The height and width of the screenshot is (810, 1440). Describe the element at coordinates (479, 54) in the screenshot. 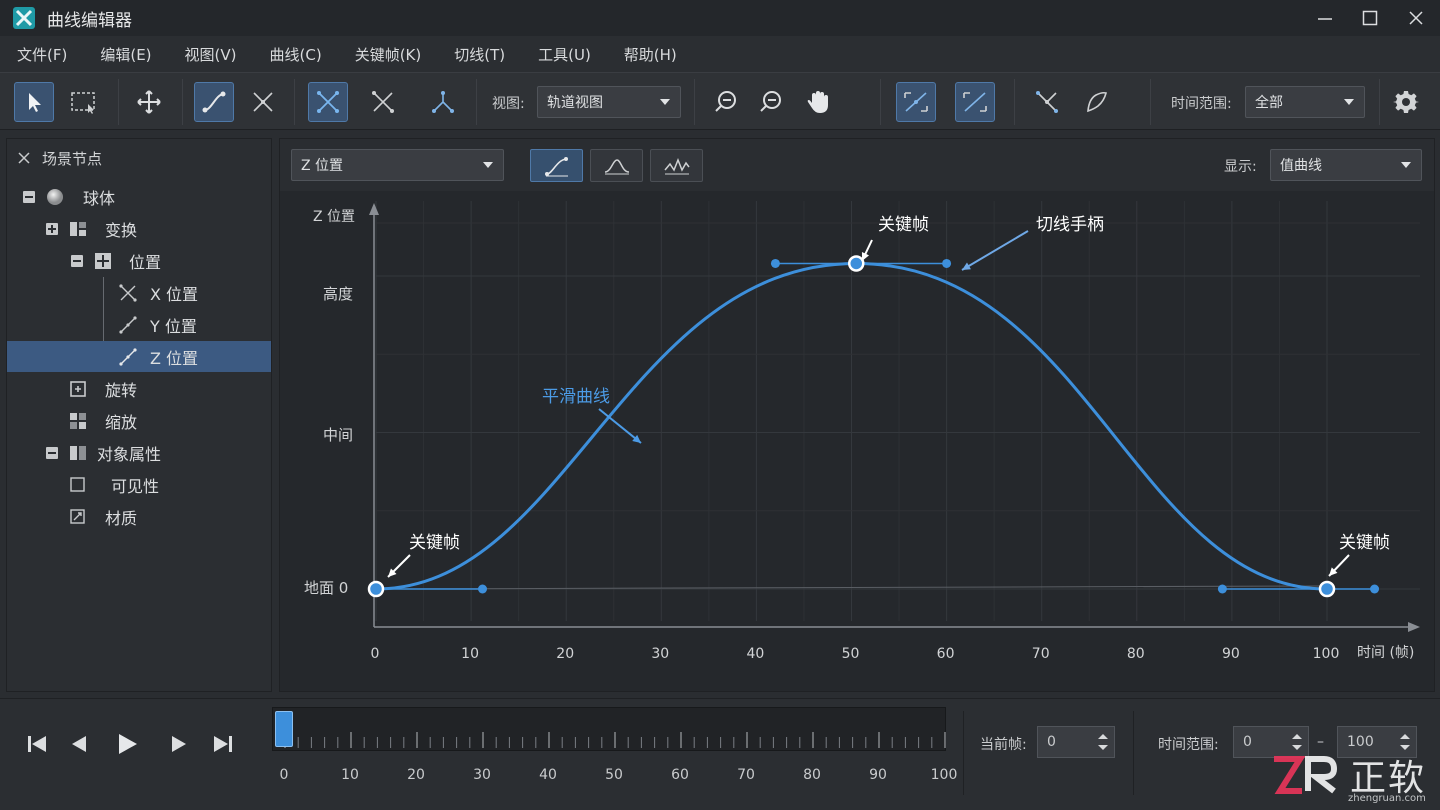

I see `menu-tangent: 切线(T)` at that location.